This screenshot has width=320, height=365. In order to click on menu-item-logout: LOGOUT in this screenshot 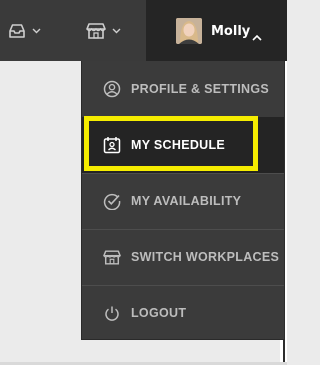, I will do `click(183, 313)`.